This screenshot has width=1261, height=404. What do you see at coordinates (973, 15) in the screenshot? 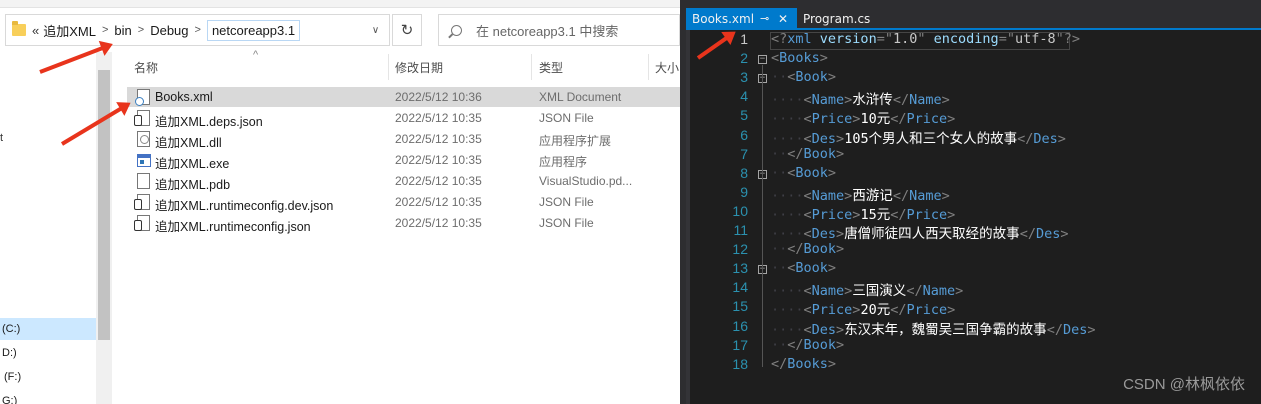
I see `editor-tab-bar: Books.xml ⊸ ✕ Program.cs` at bounding box center [973, 15].